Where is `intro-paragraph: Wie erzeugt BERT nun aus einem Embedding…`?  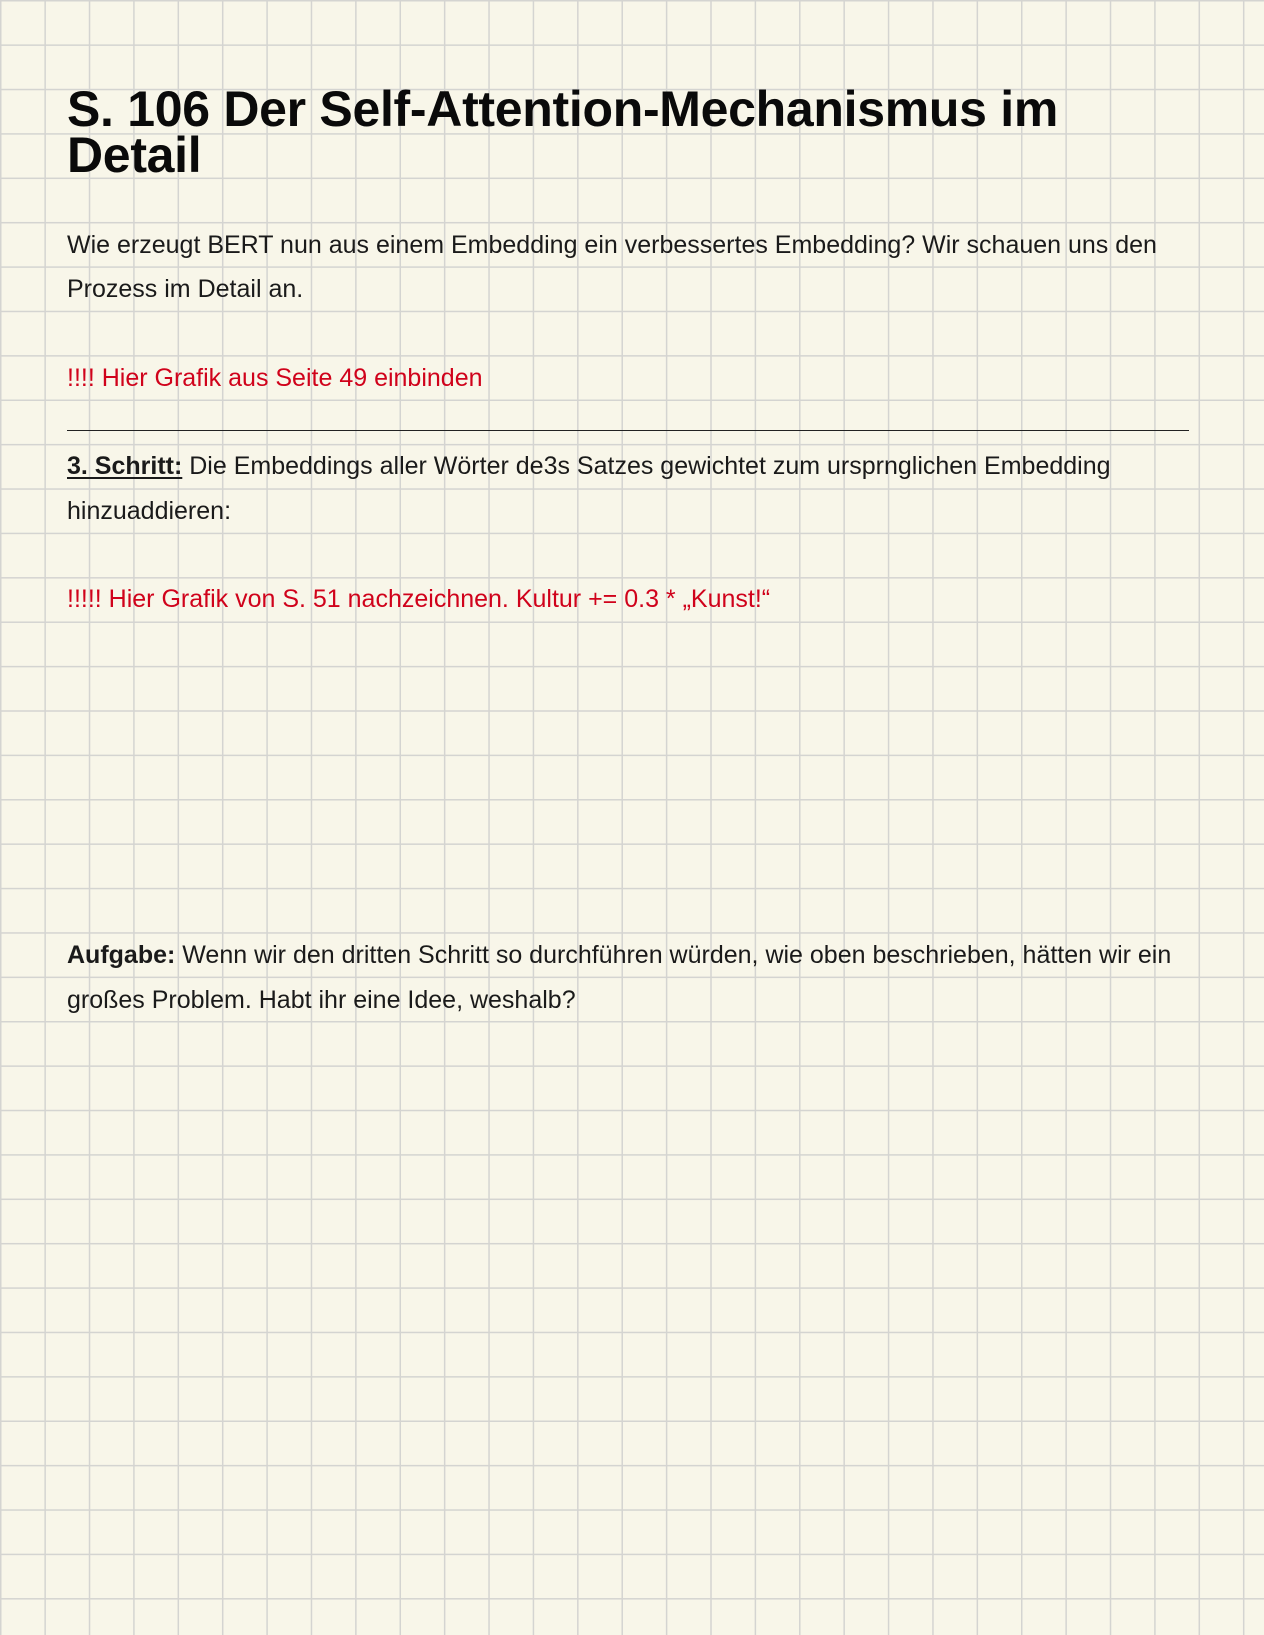 intro-paragraph: Wie erzeugt BERT nun aus einem Embedding… is located at coordinates (612, 267).